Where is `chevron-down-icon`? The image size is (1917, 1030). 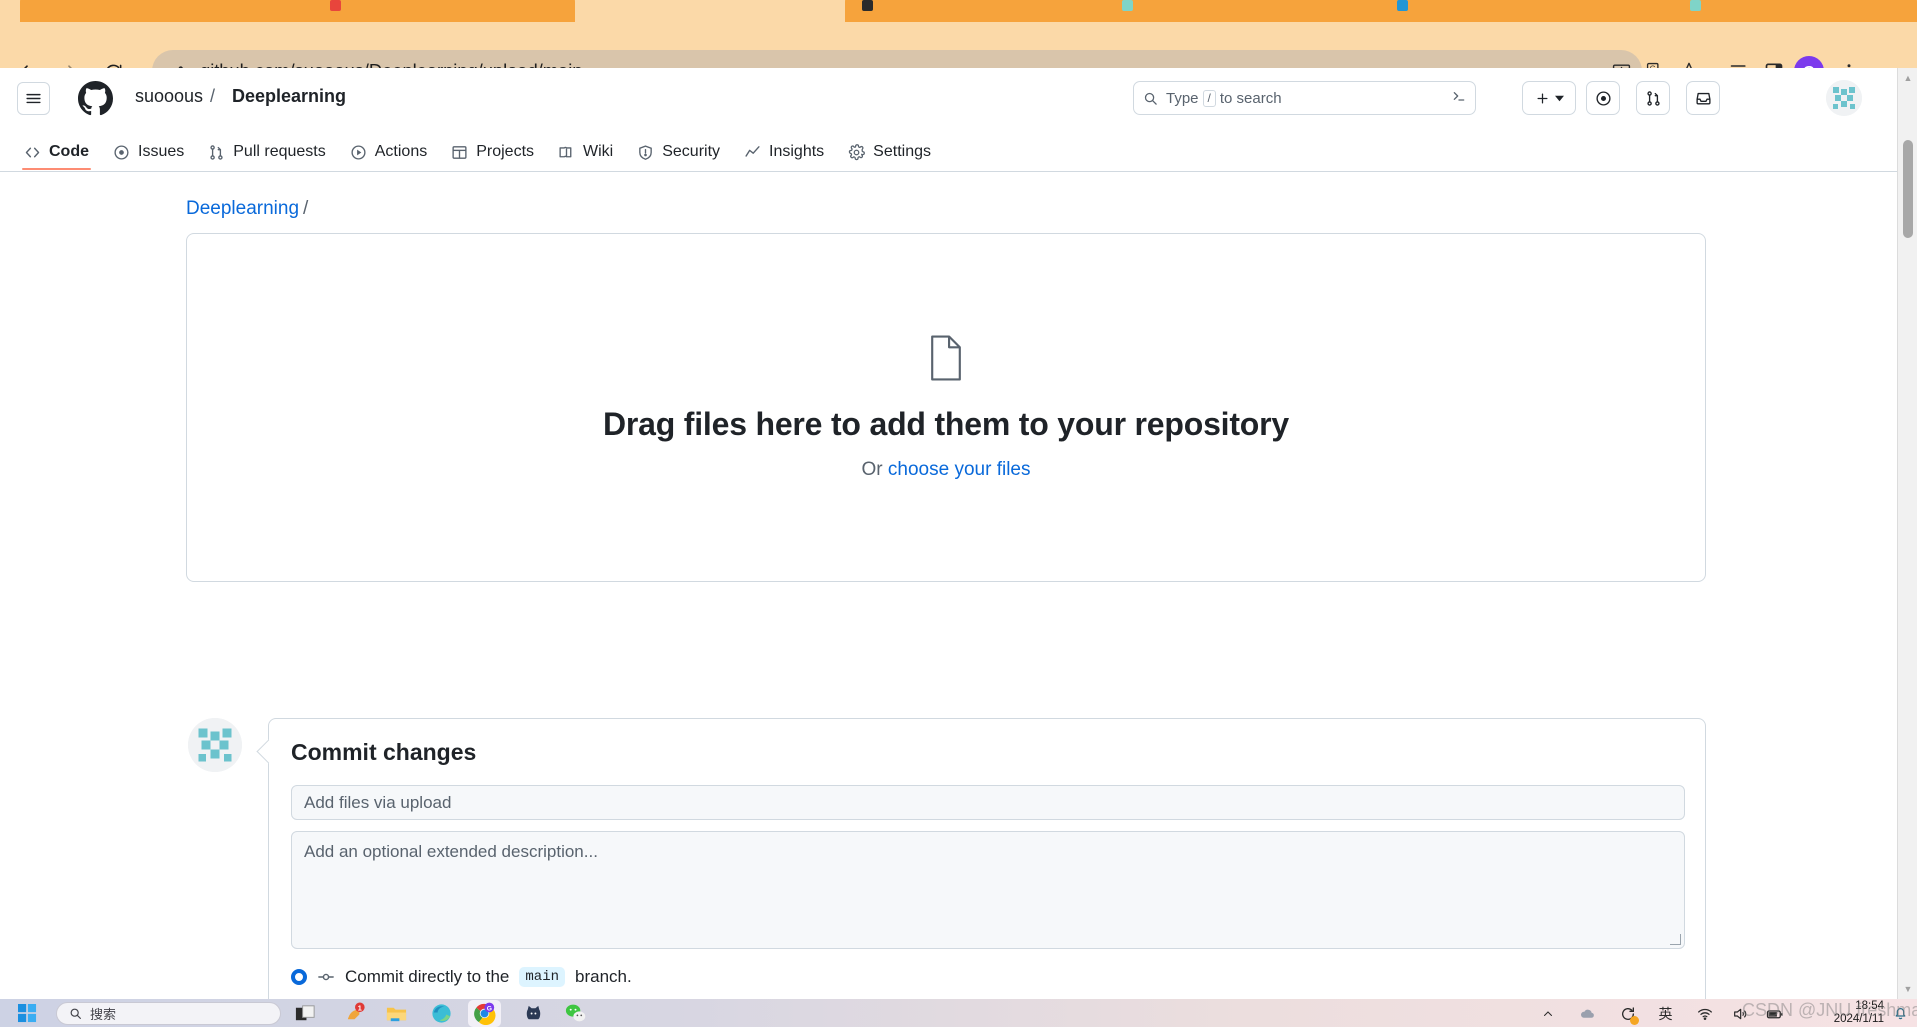
chevron-down-icon is located at coordinates (1559, 98).